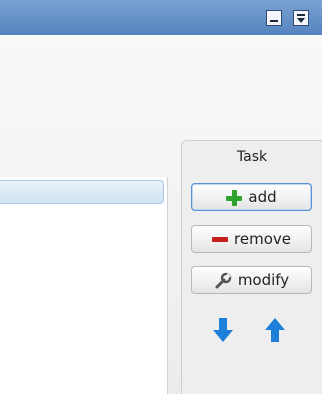 The height and width of the screenshot is (394, 322). I want to click on add-button: add, so click(251, 197).